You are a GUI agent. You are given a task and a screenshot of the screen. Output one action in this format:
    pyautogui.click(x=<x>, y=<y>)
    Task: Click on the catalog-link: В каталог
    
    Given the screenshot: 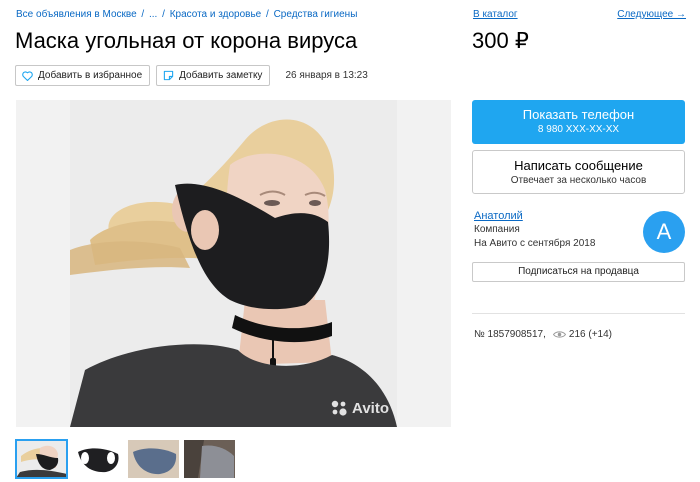 What is the action you would take?
    pyautogui.click(x=495, y=14)
    